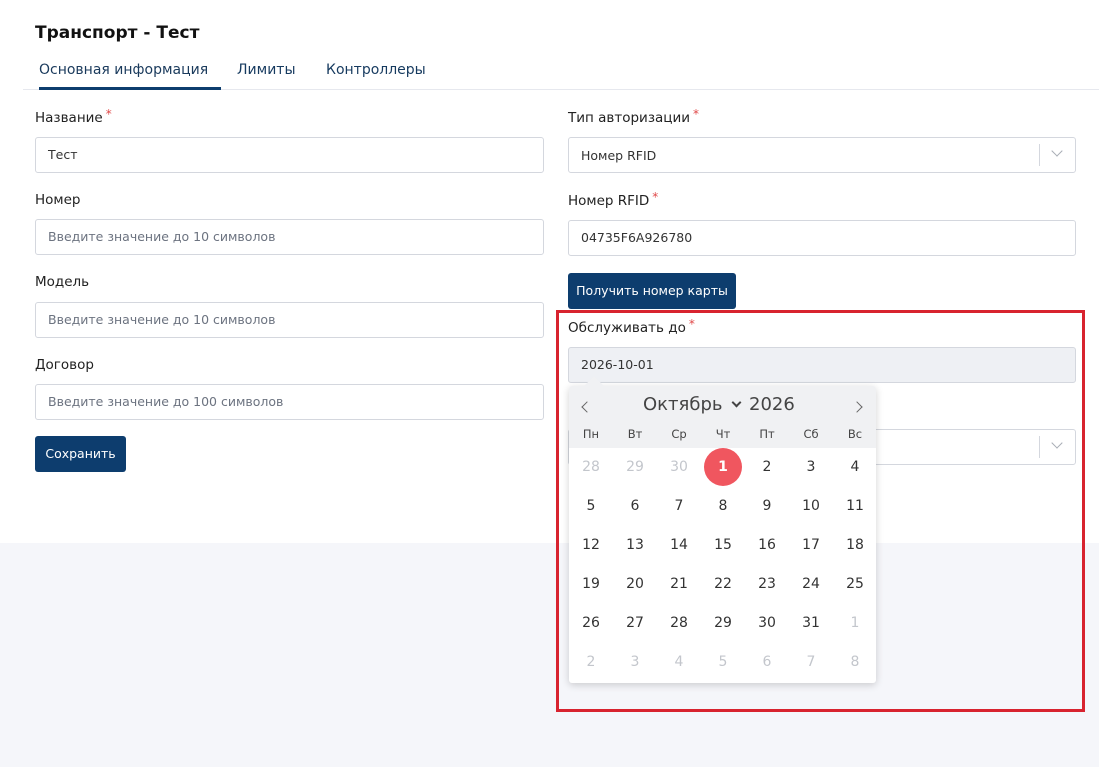 This screenshot has height=767, width=1099. Describe the element at coordinates (683, 404) in the screenshot. I see `month-select: Октябрь` at that location.